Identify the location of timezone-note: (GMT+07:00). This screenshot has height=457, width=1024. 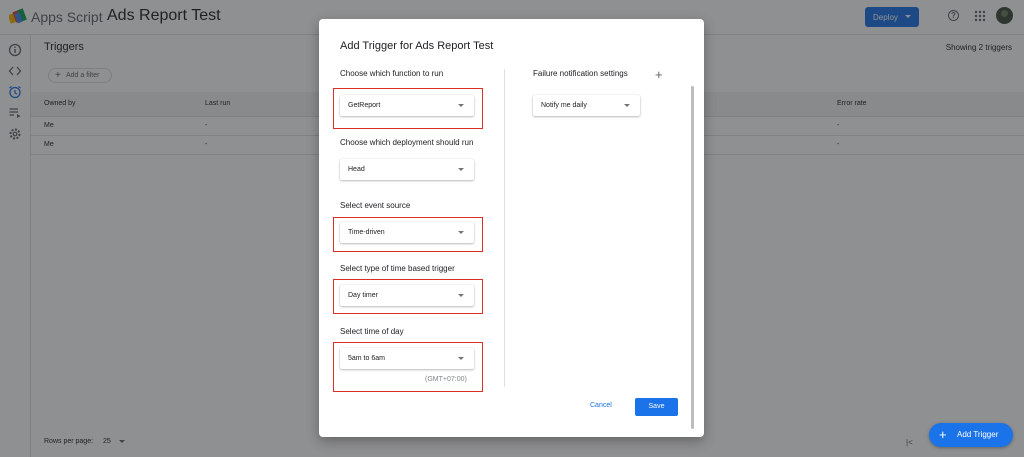
(446, 379).